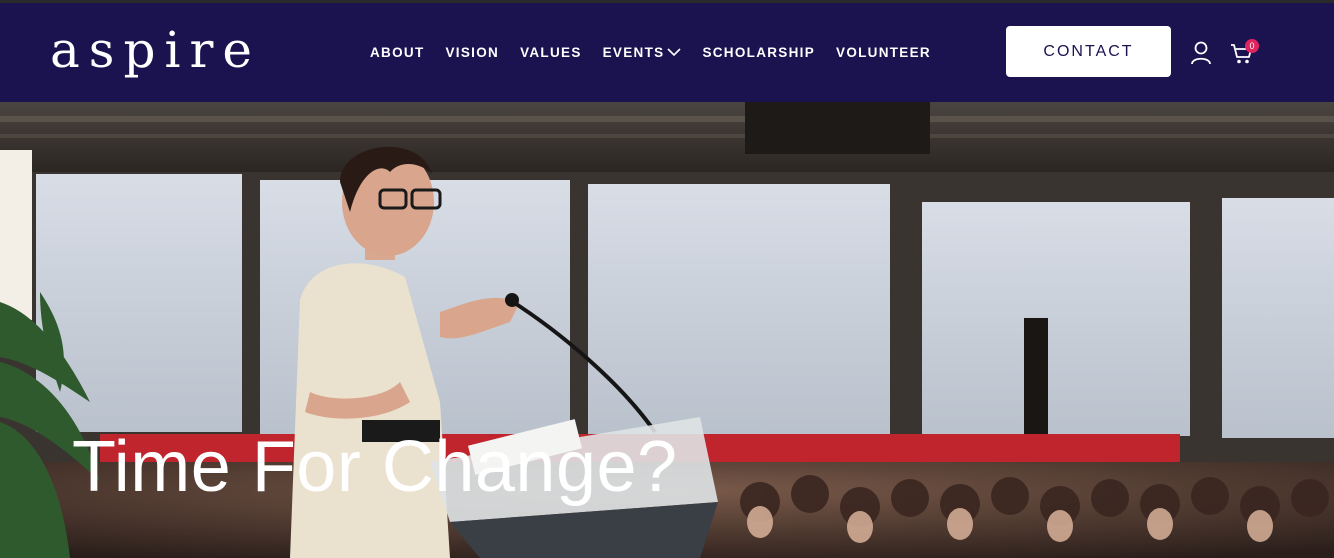 The width and height of the screenshot is (1334, 558). I want to click on brand-logo: aspire, so click(155, 50).